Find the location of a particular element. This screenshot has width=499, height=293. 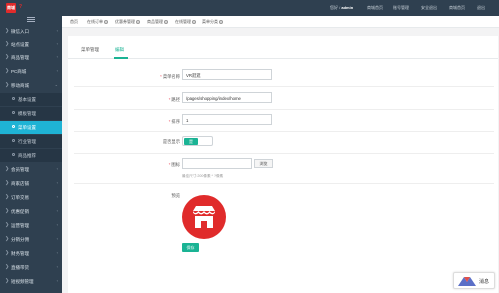

sidebar-item-distribution: ❯ 分销分佣 ‹ is located at coordinates (31, 239).